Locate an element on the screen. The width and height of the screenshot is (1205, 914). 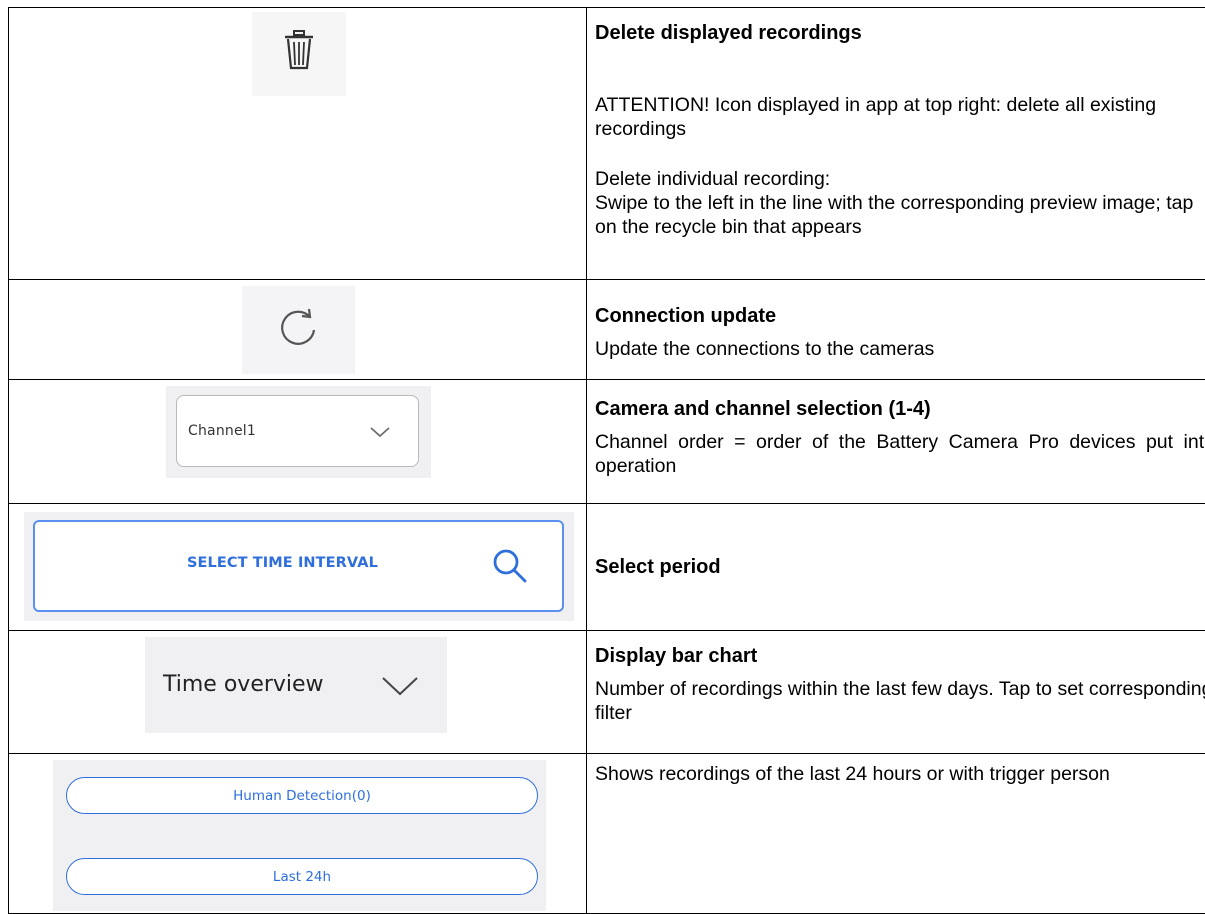
trash-icon is located at coordinates (299, 50).